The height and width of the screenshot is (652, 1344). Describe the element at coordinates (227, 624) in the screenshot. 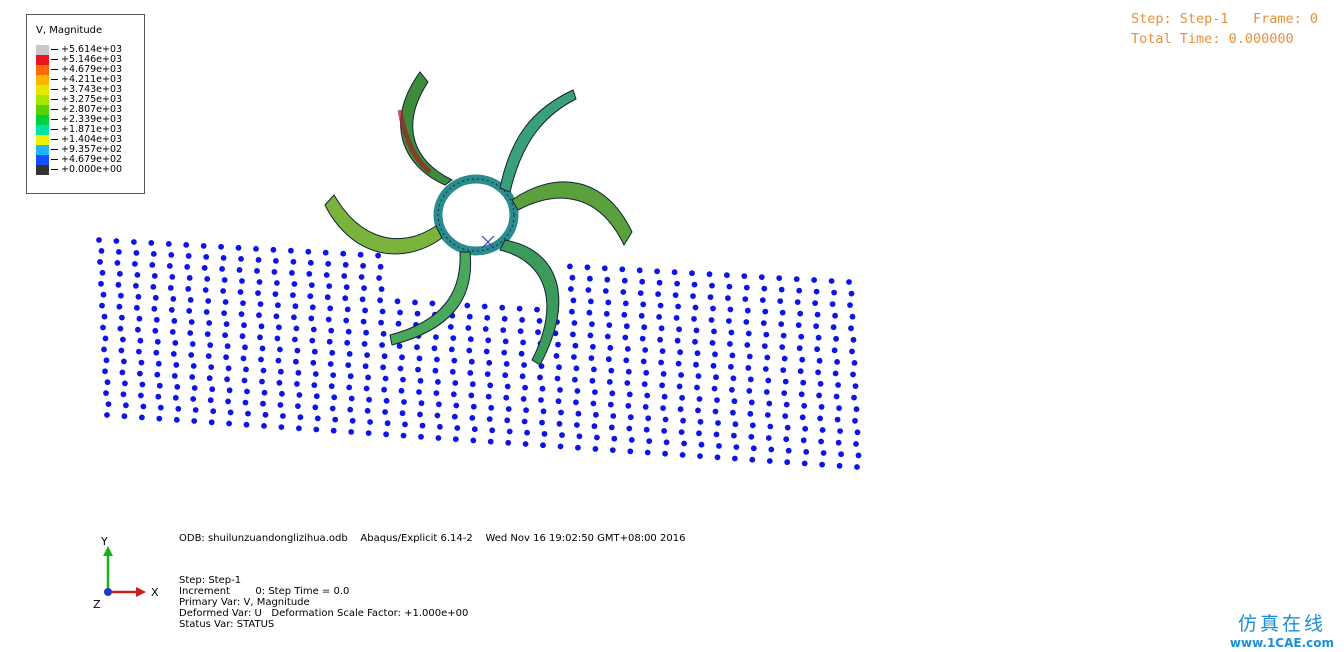

I see `status-status-var: Status Var: STATUS` at that location.